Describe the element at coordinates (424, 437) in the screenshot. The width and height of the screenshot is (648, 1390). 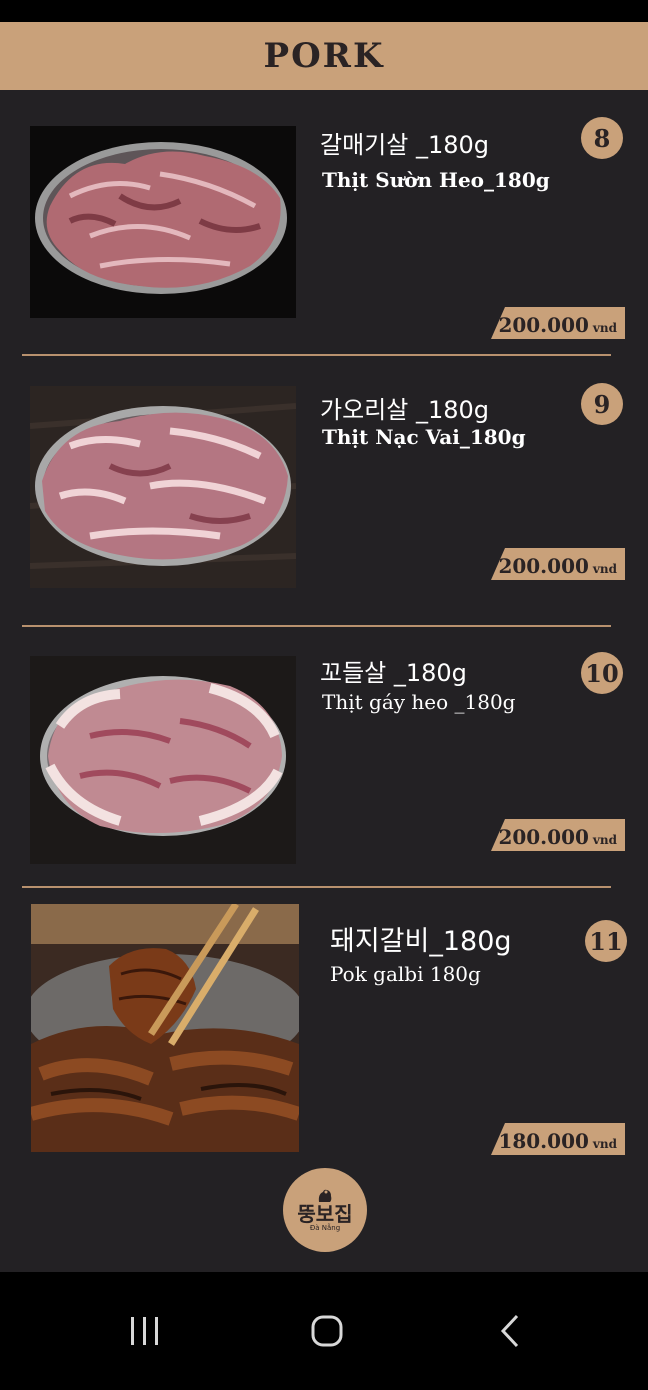
I see `item-name-vietnamese: Thịt Nạc Vai_180g` at that location.